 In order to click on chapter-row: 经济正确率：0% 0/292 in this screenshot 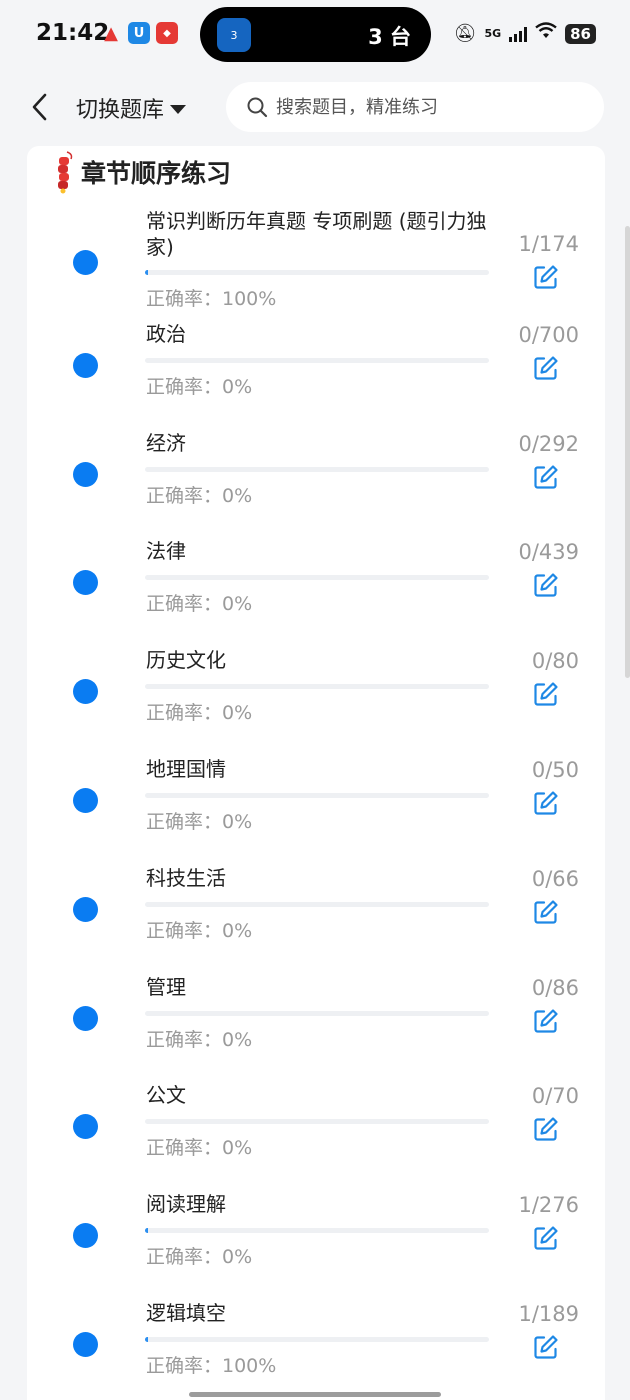, I will do `click(316, 476)`.